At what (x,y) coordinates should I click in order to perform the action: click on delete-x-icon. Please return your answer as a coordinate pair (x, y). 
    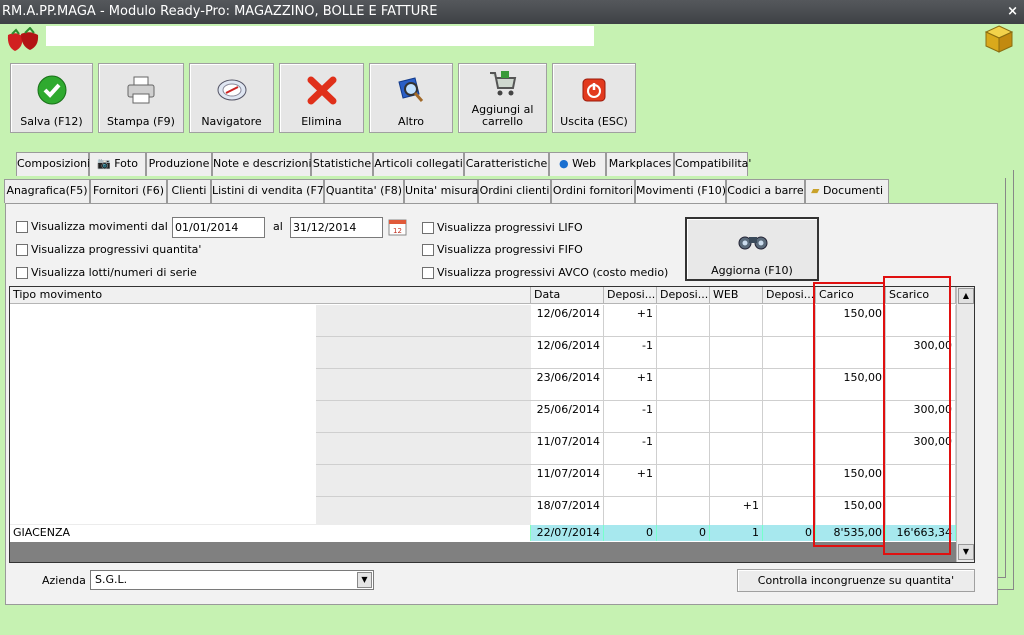
    Looking at the image, I should click on (321, 90).